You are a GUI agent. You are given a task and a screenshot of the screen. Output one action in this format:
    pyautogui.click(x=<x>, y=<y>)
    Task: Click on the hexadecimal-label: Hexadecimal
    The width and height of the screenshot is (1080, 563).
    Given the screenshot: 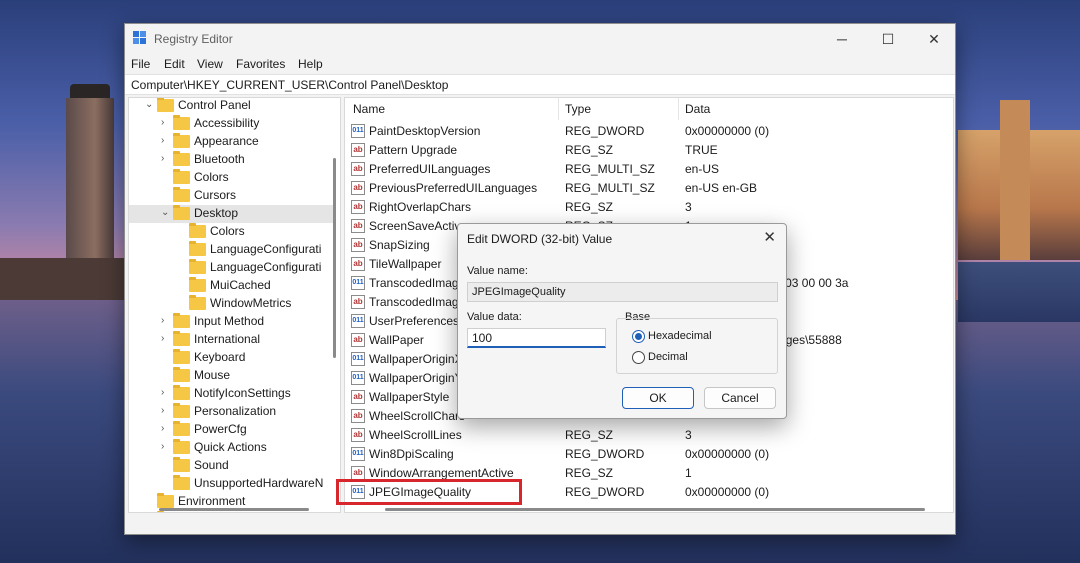 What is the action you would take?
    pyautogui.click(x=680, y=336)
    